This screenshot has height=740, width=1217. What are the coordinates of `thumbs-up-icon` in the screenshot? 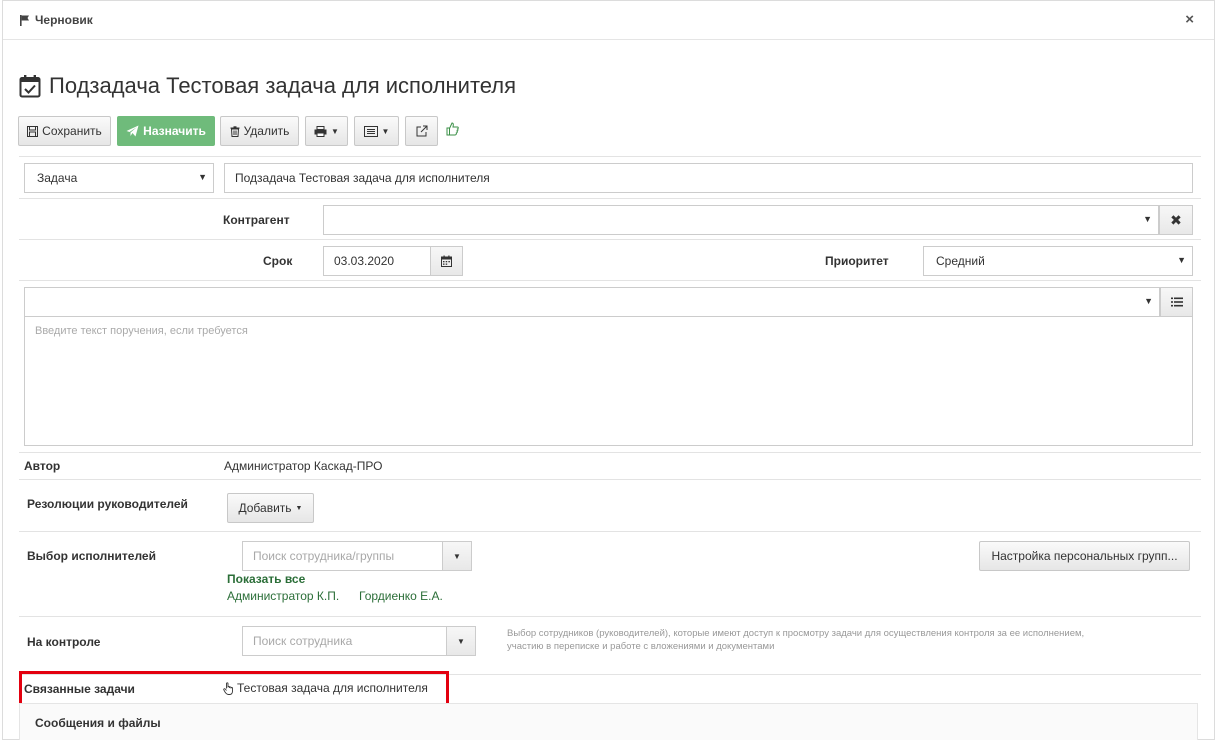 It's located at (453, 129).